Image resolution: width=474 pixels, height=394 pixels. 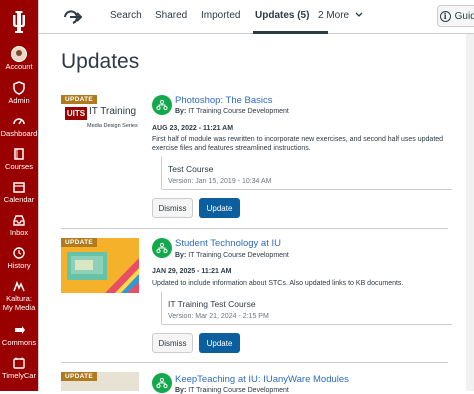 What do you see at coordinates (220, 15) in the screenshot?
I see `tab-imported: Imported` at bounding box center [220, 15].